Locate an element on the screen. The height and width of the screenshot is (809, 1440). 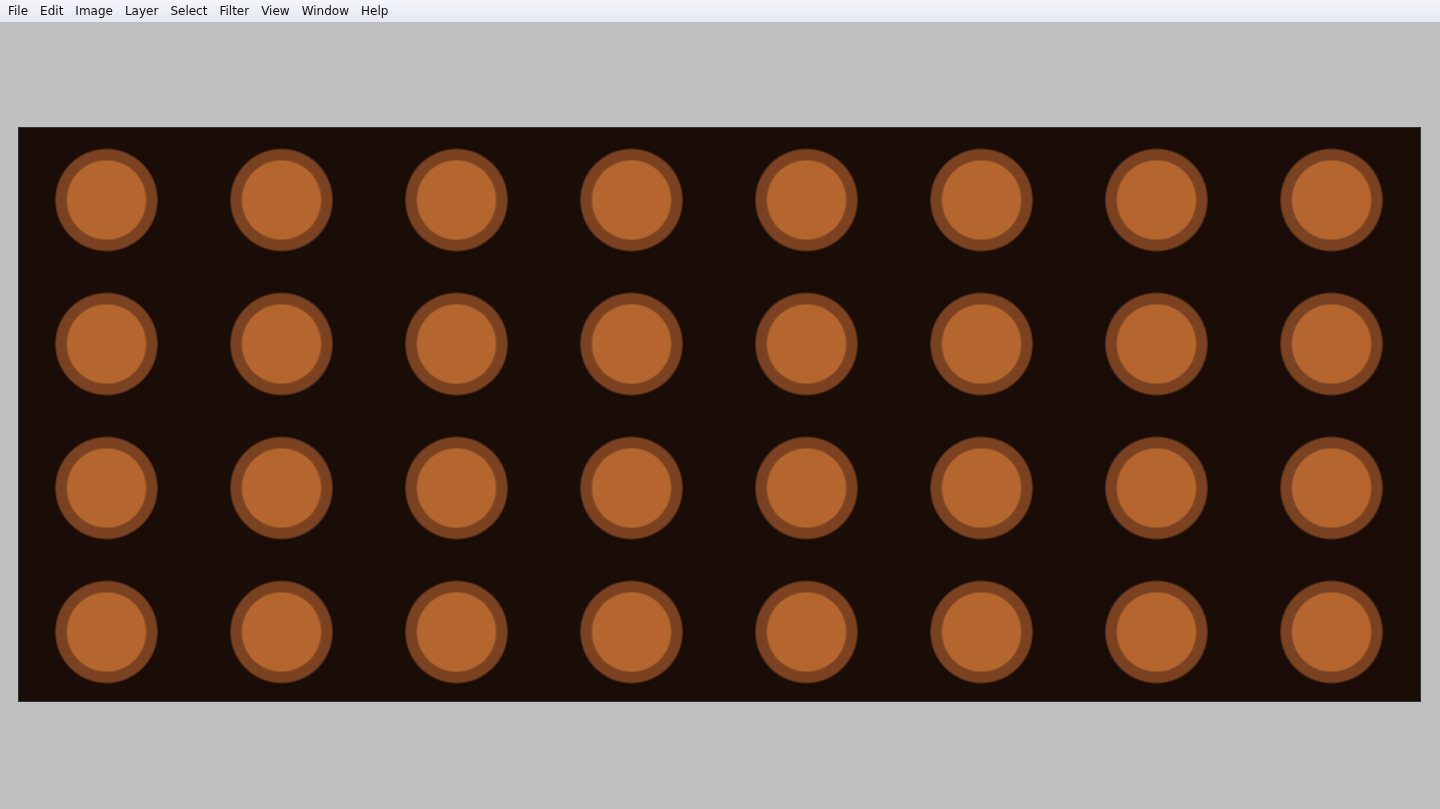
menu-item: Image is located at coordinates (94, 11).